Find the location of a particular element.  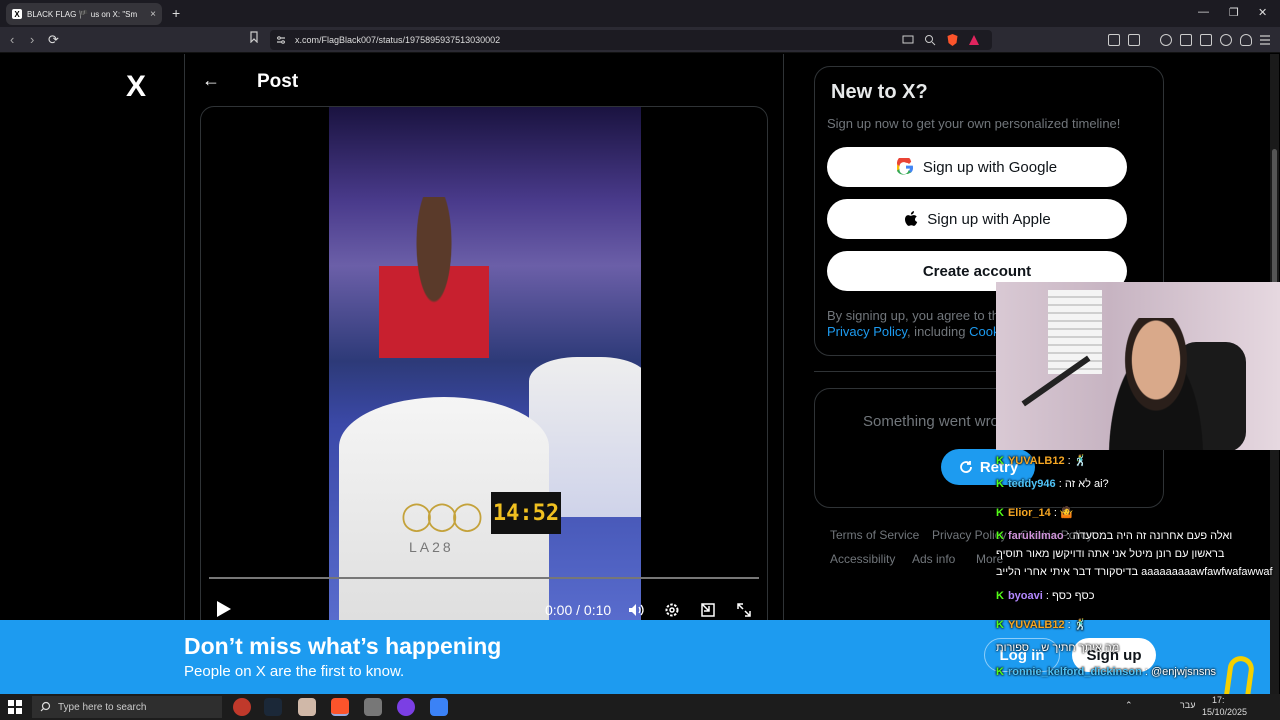

screen-icon is located at coordinates (908, 40).